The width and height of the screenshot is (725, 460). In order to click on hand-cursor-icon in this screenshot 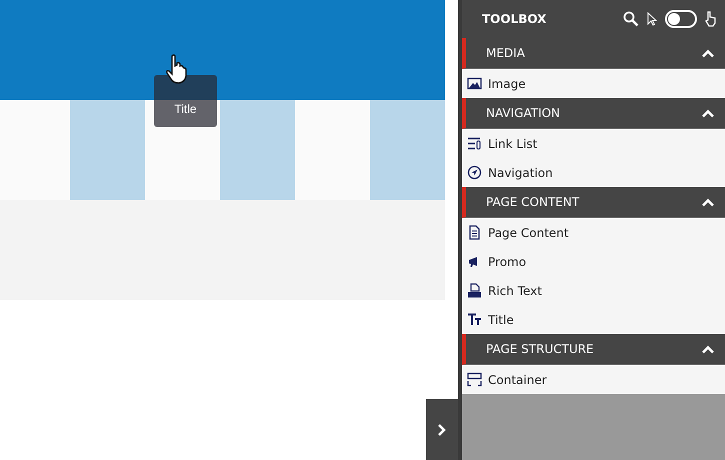, I will do `click(177, 69)`.